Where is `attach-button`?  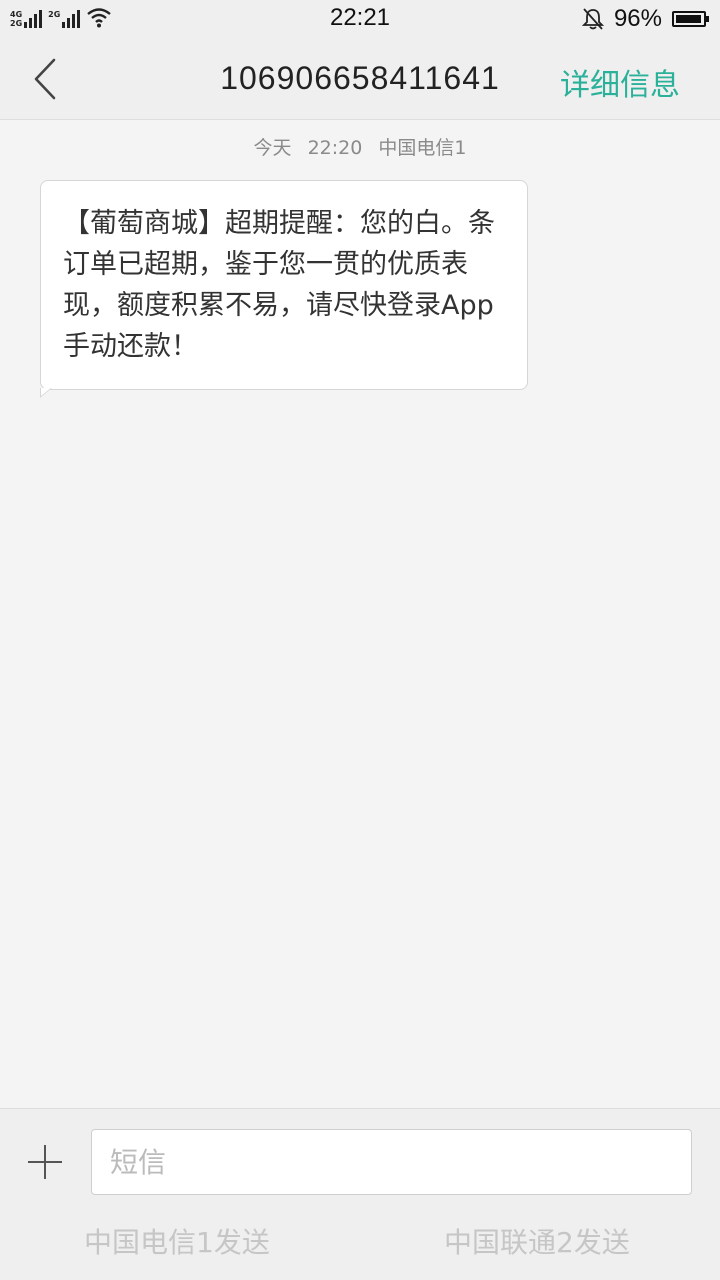 attach-button is located at coordinates (45, 1162).